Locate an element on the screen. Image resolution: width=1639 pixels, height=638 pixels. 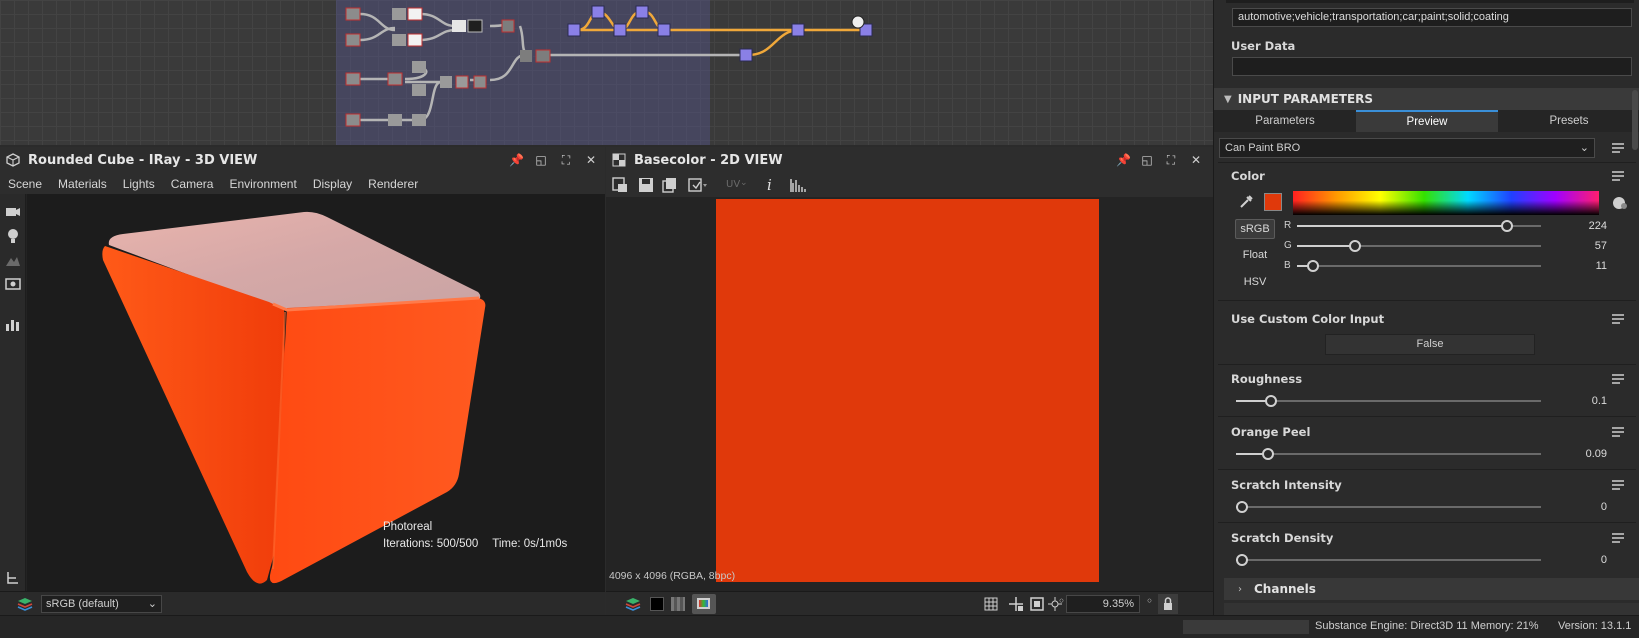
g-slider is located at coordinates (1419, 246).